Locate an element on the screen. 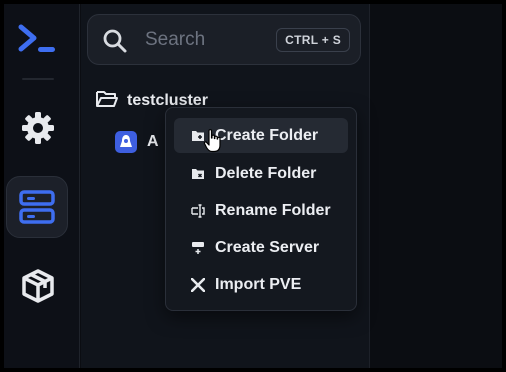  menu-item-import-pve: Import PVE is located at coordinates (261, 284).